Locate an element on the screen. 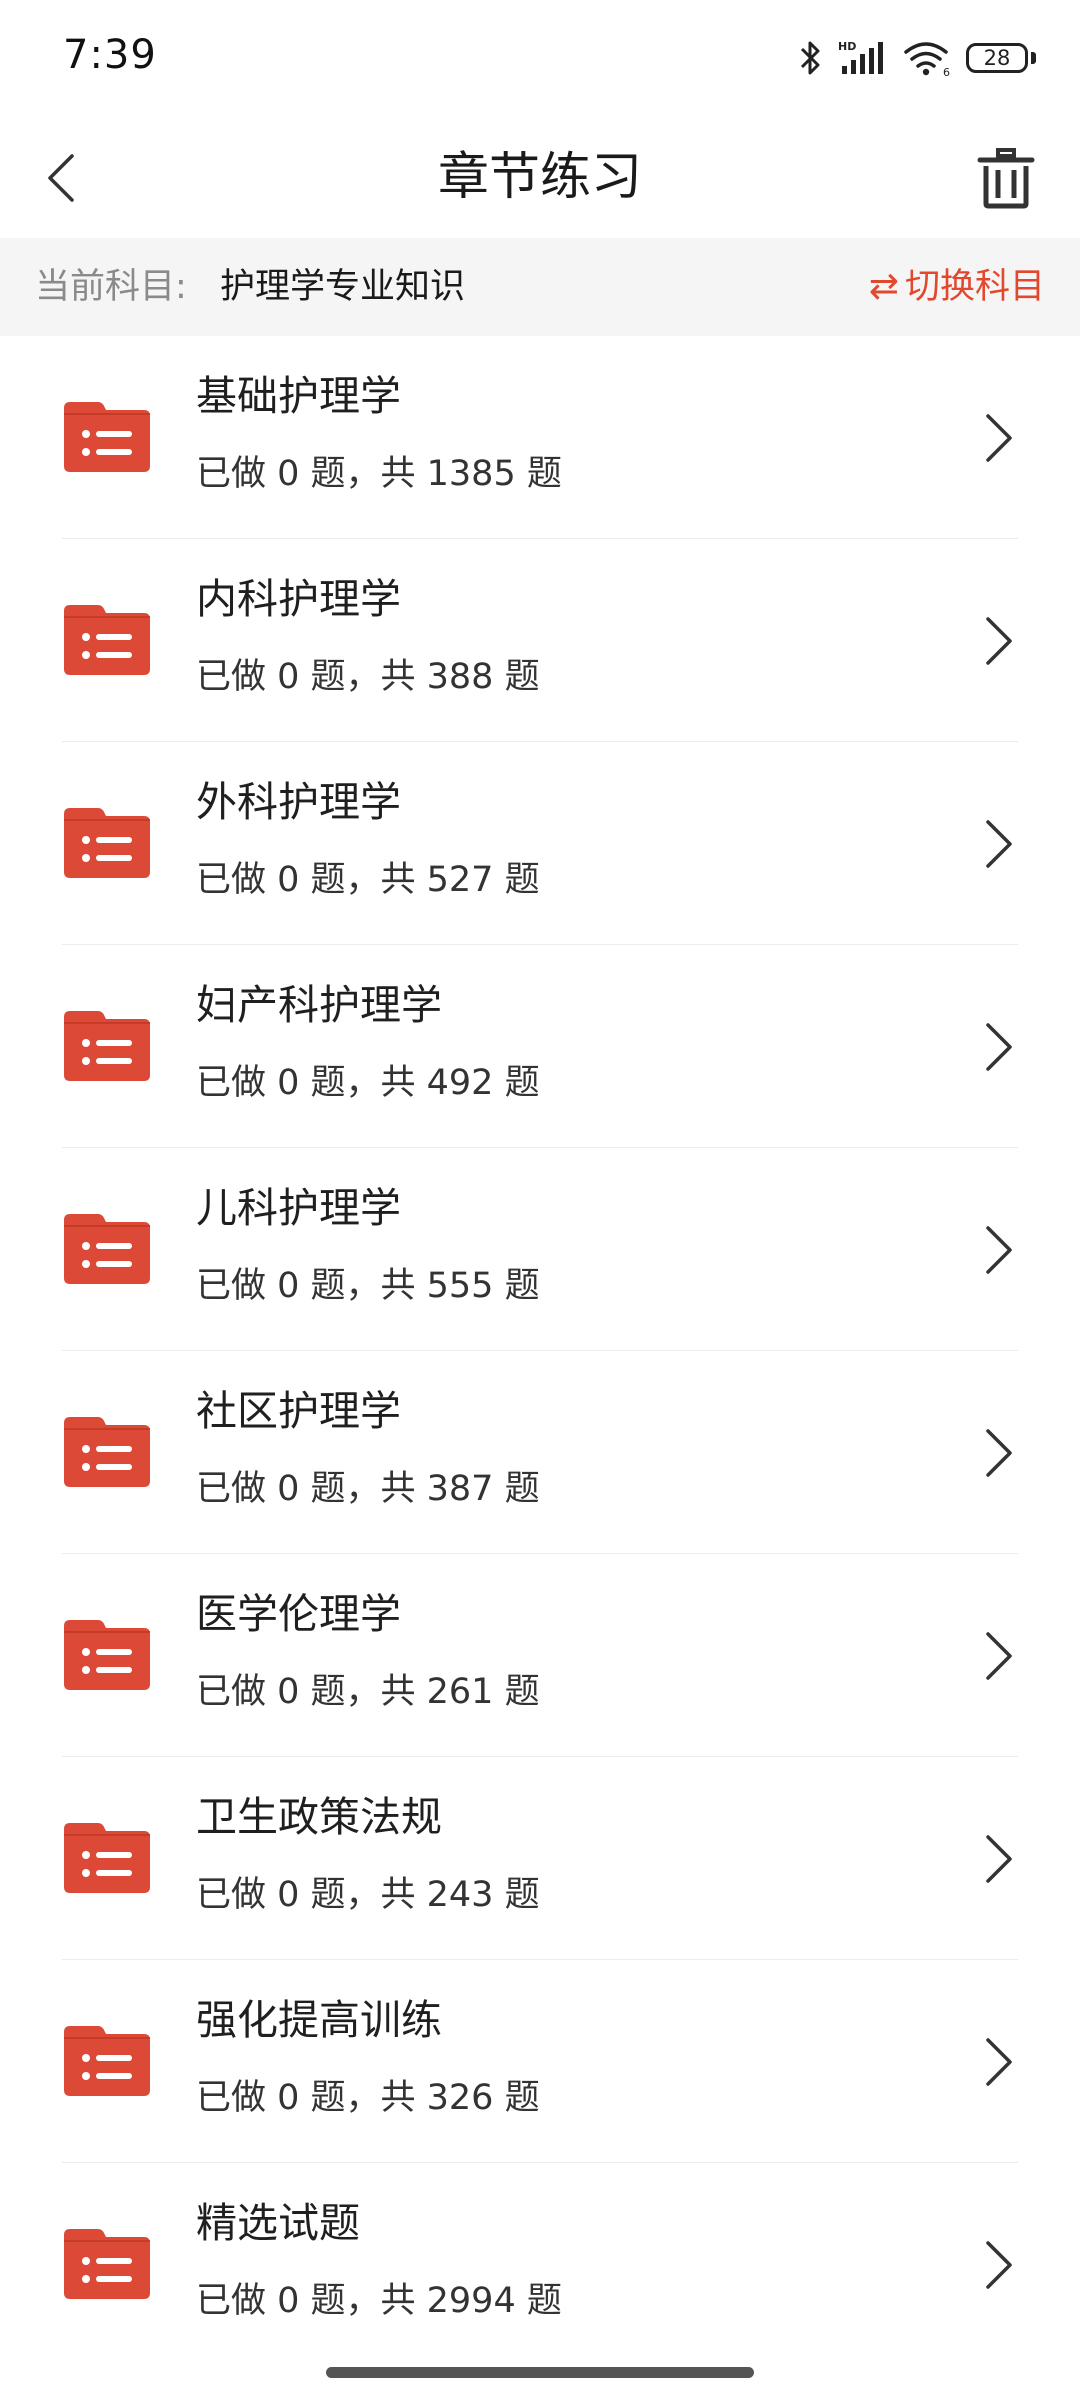 This screenshot has height=2400, width=1080. chapter-progress: 已做 0 题，共 243 题 is located at coordinates (368, 1895).